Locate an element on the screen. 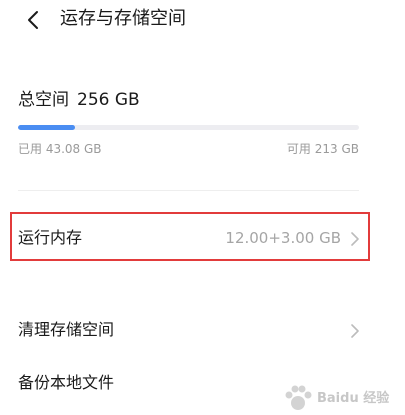 The height and width of the screenshot is (415, 405). free-storage-text: 可用 213 GB is located at coordinates (322, 149).